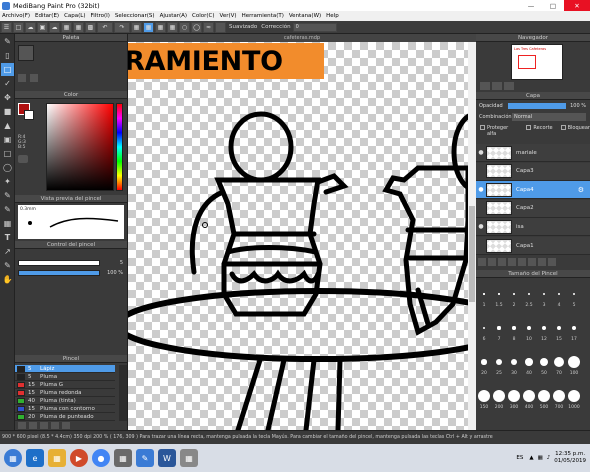  I want to click on menu-capa: Capa(L), so click(74, 16).